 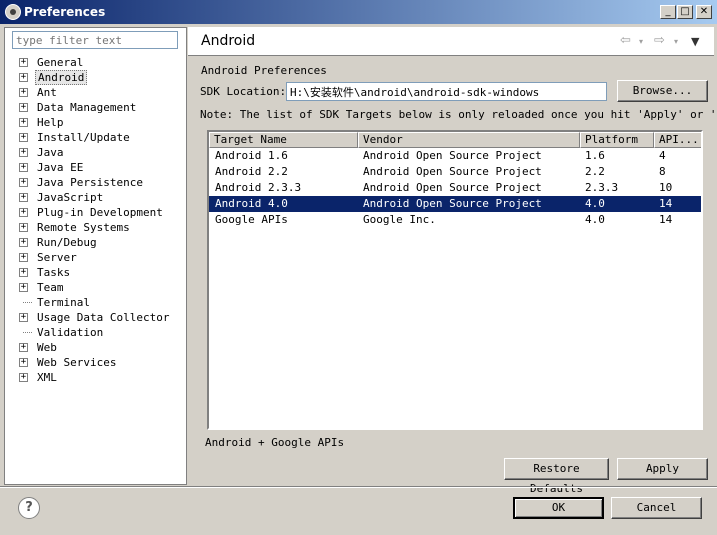 What do you see at coordinates (251, 203) in the screenshot?
I see `table-cell: Android 4.0` at bounding box center [251, 203].